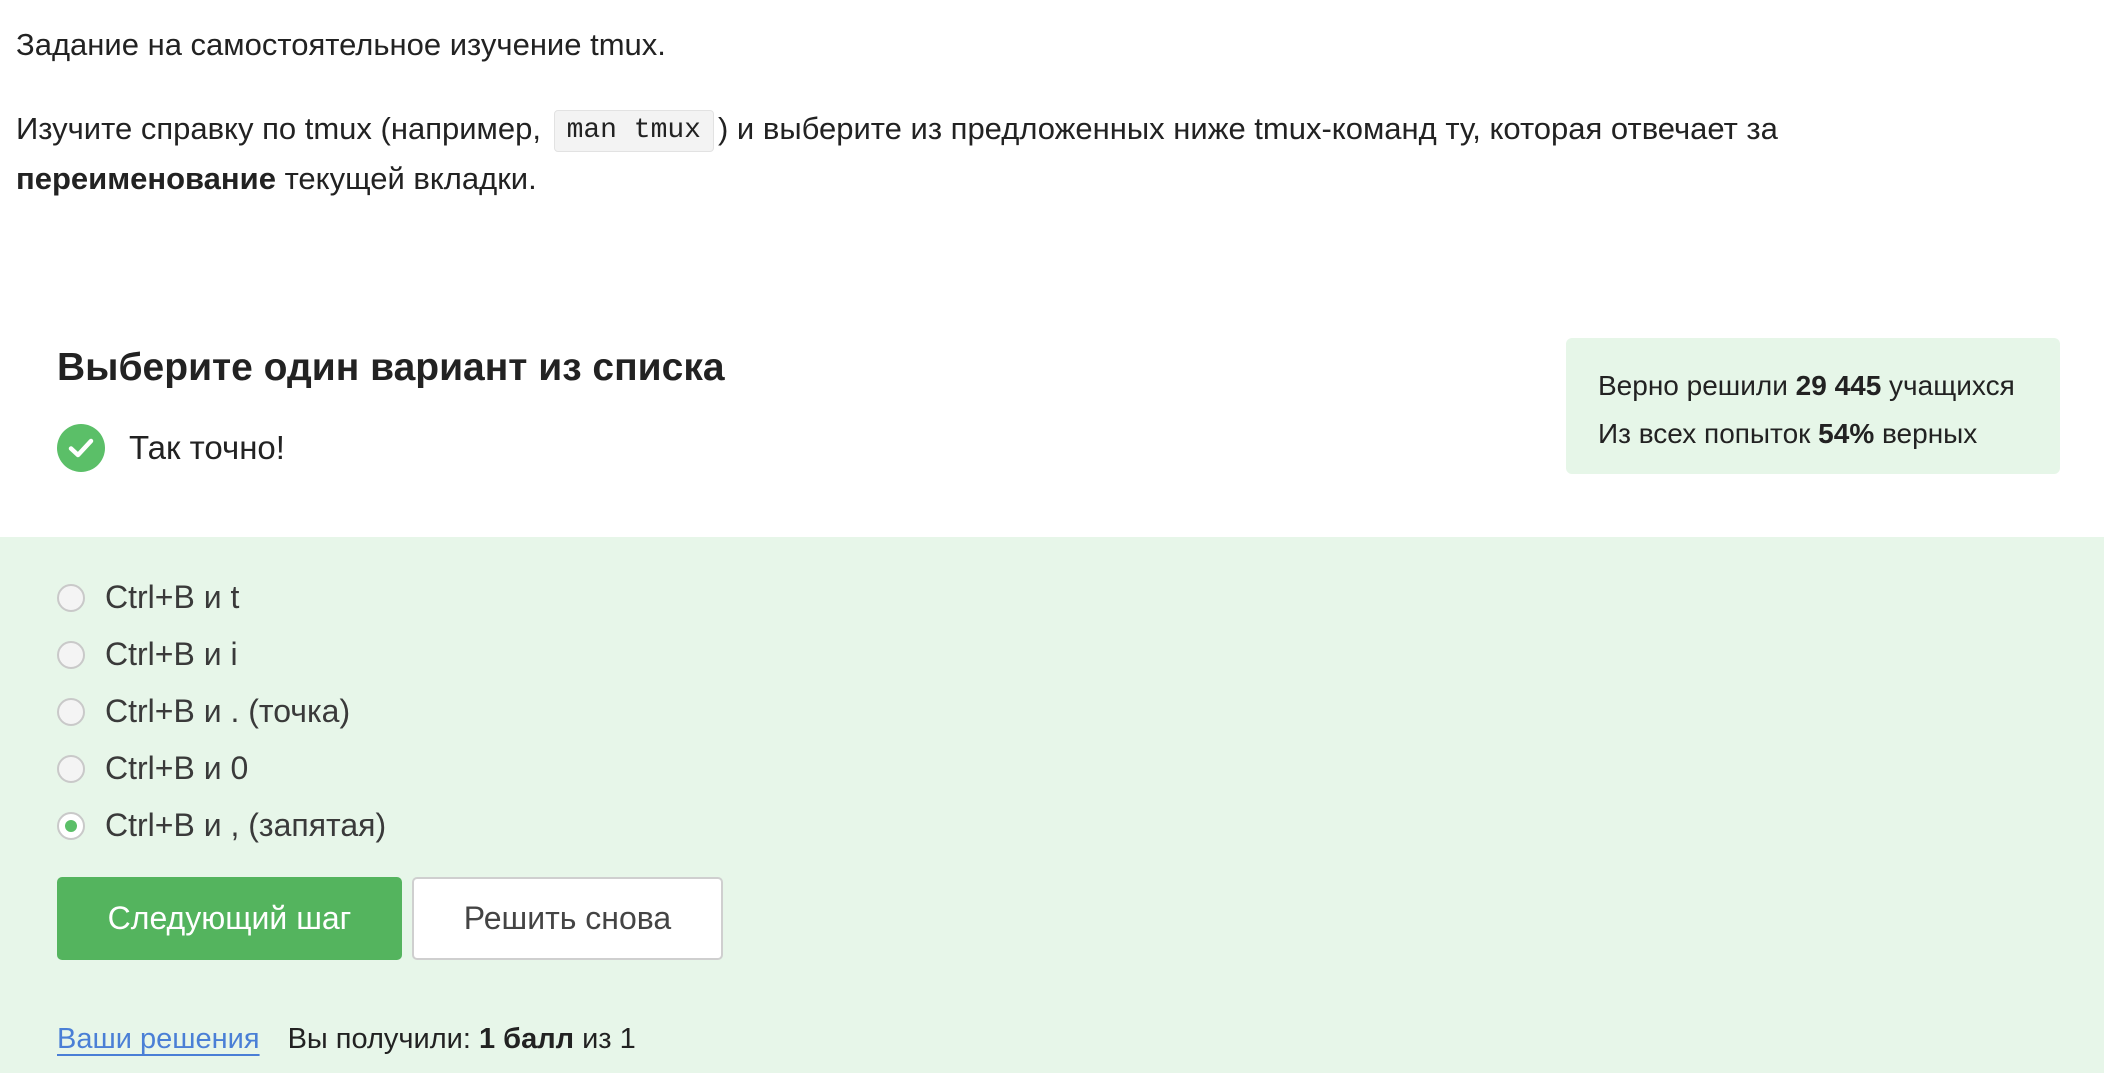 The image size is (2104, 1073). I want to click on option-item-selected: Ctrl+B и , (запятая), so click(221, 825).